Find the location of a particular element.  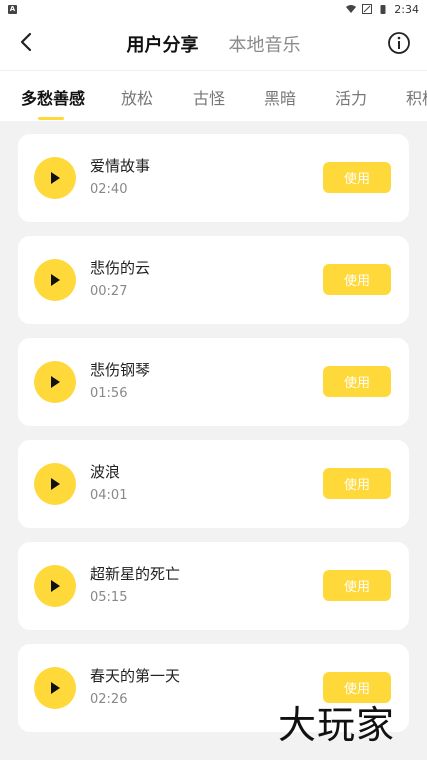

category-tabs: 多愁善感 放松 古怪 黑暗 活力 积极 is located at coordinates (213, 95).